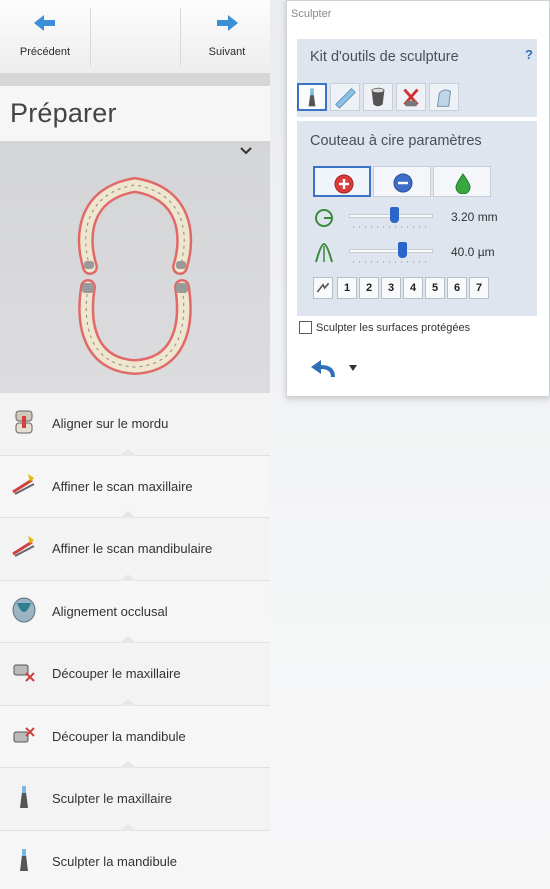 The height and width of the screenshot is (889, 550). I want to click on step-affiner-maxillaire: Affiner le scan maxillaire, so click(135, 486).